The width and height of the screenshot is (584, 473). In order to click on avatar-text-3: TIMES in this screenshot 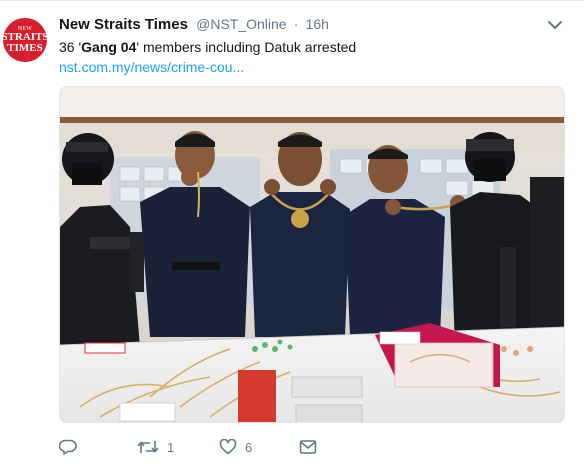, I will do `click(25, 48)`.